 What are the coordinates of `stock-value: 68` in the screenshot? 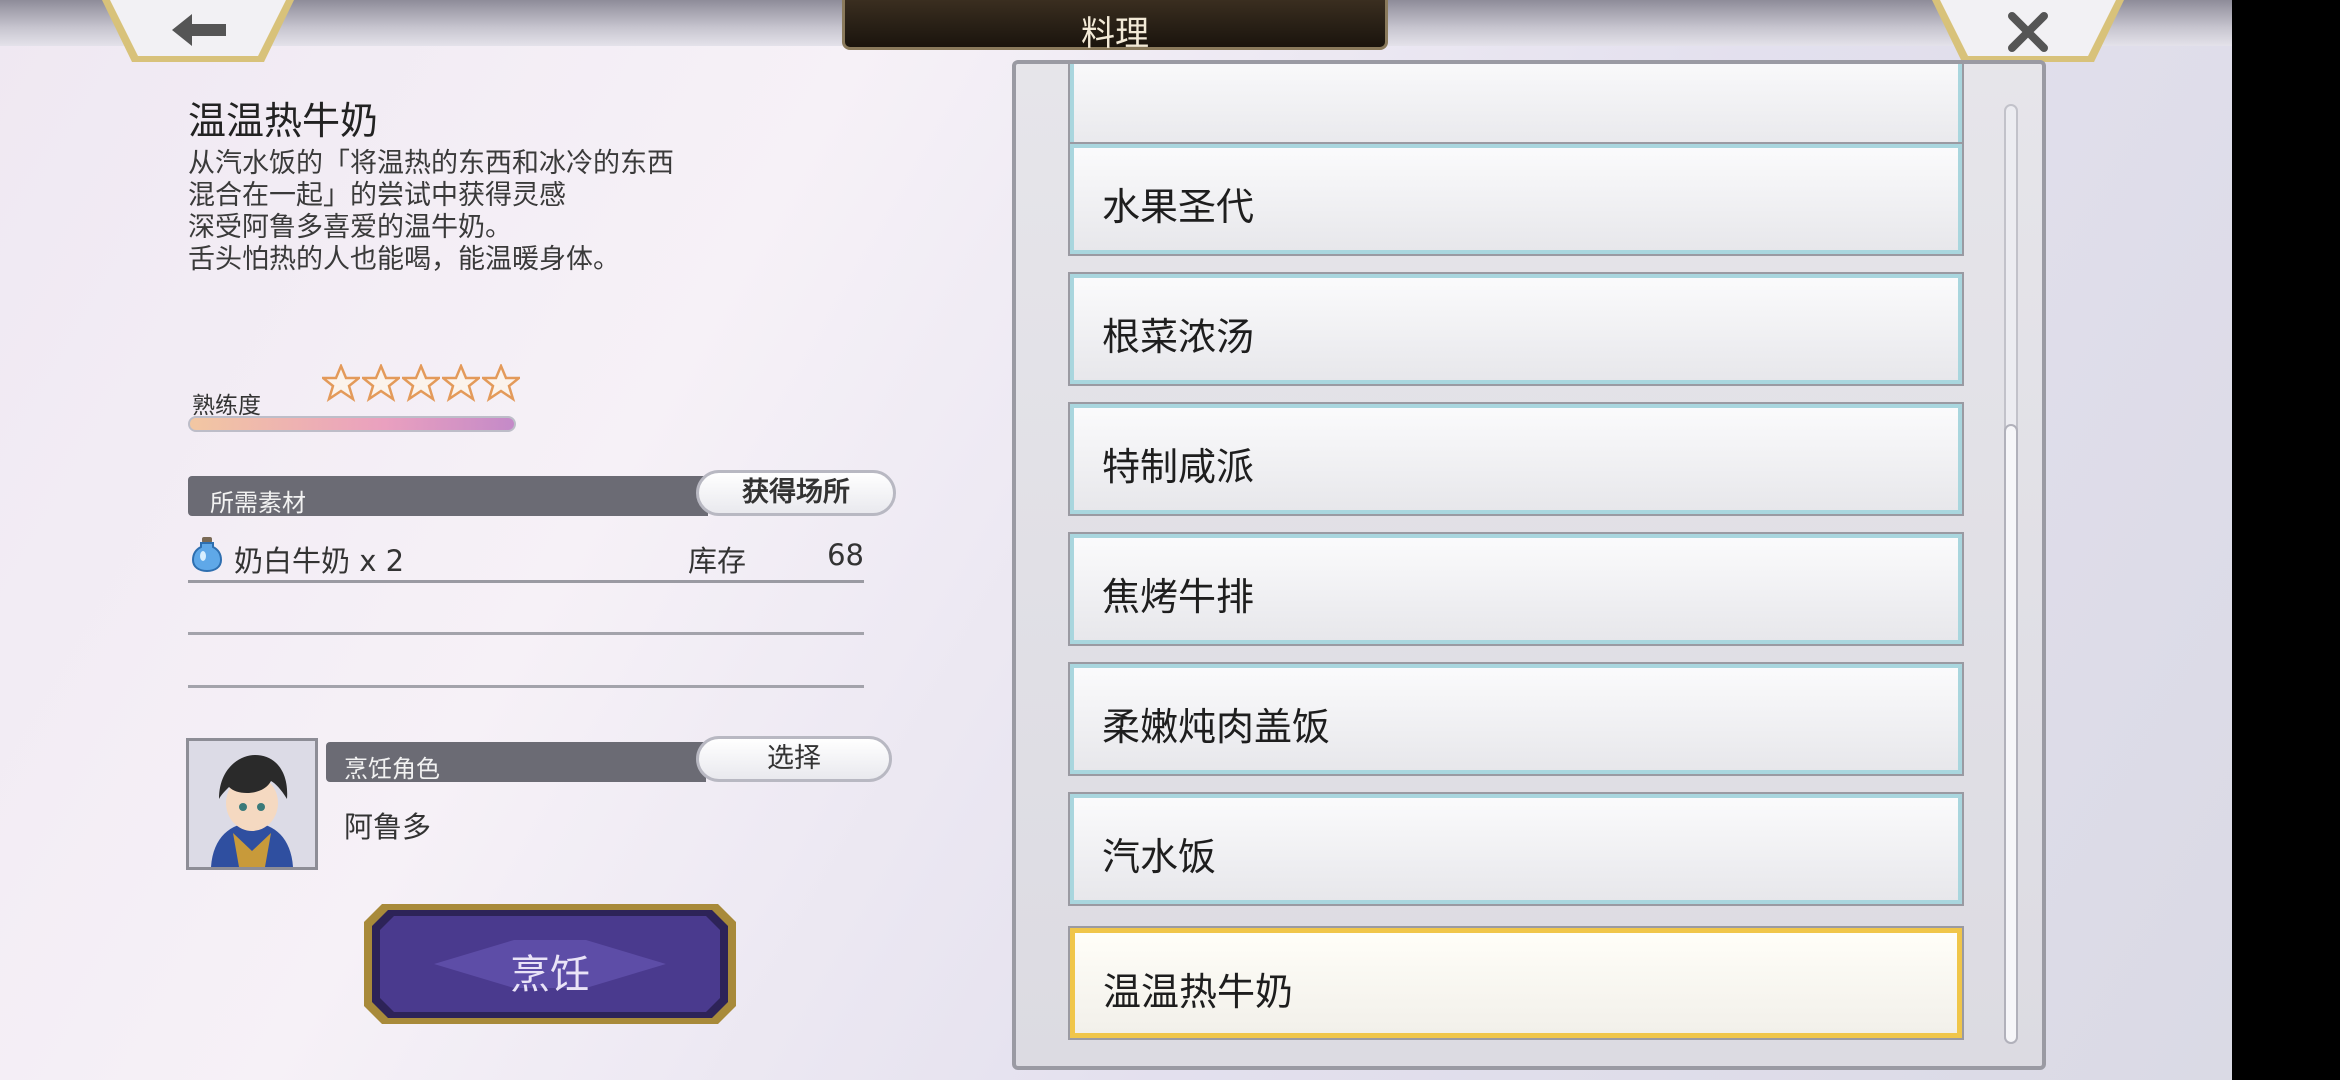 It's located at (845, 555).